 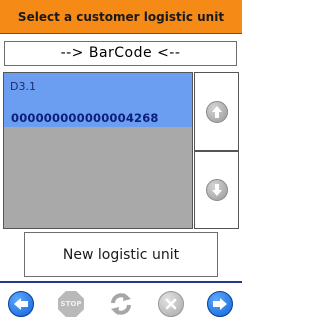 What do you see at coordinates (98, 100) in the screenshot?
I see `list-item: D3.1 000000000000004268` at bounding box center [98, 100].